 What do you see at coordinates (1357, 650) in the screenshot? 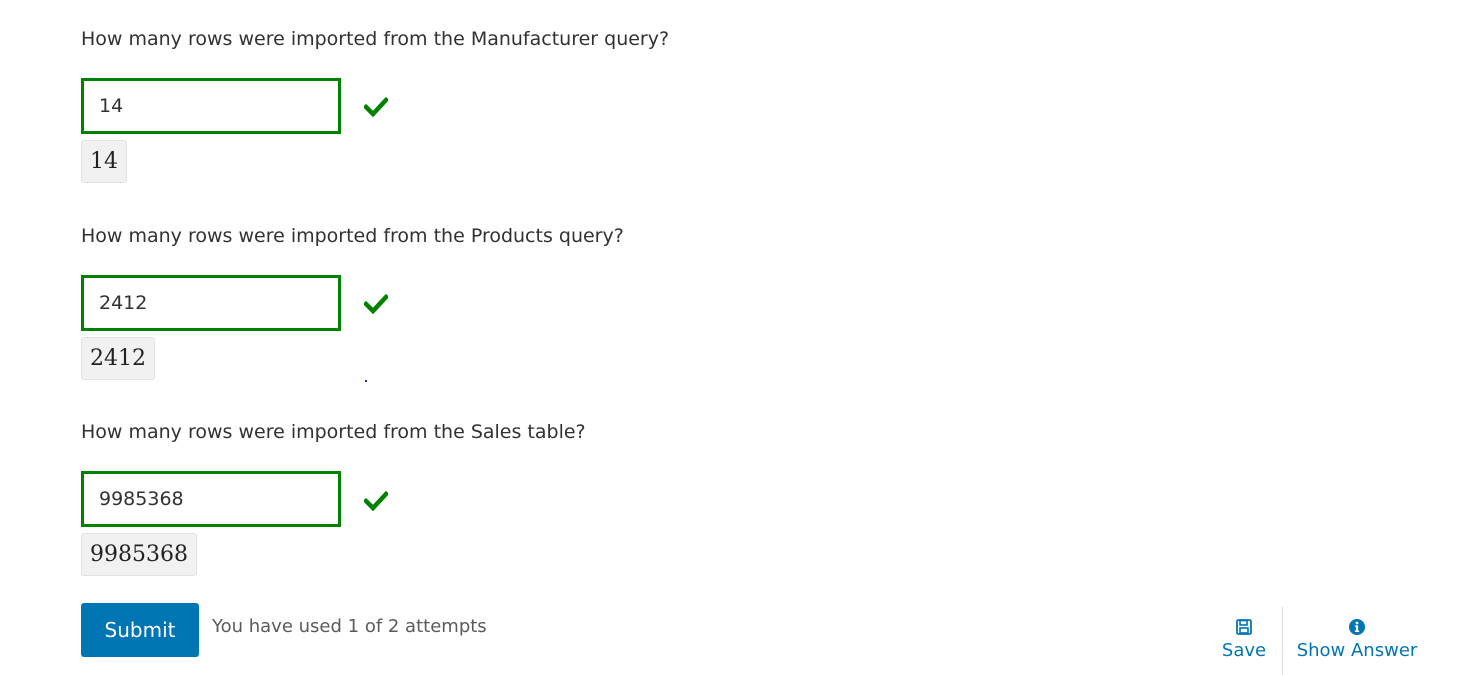
I see `show-answer-label: Show Answer` at bounding box center [1357, 650].